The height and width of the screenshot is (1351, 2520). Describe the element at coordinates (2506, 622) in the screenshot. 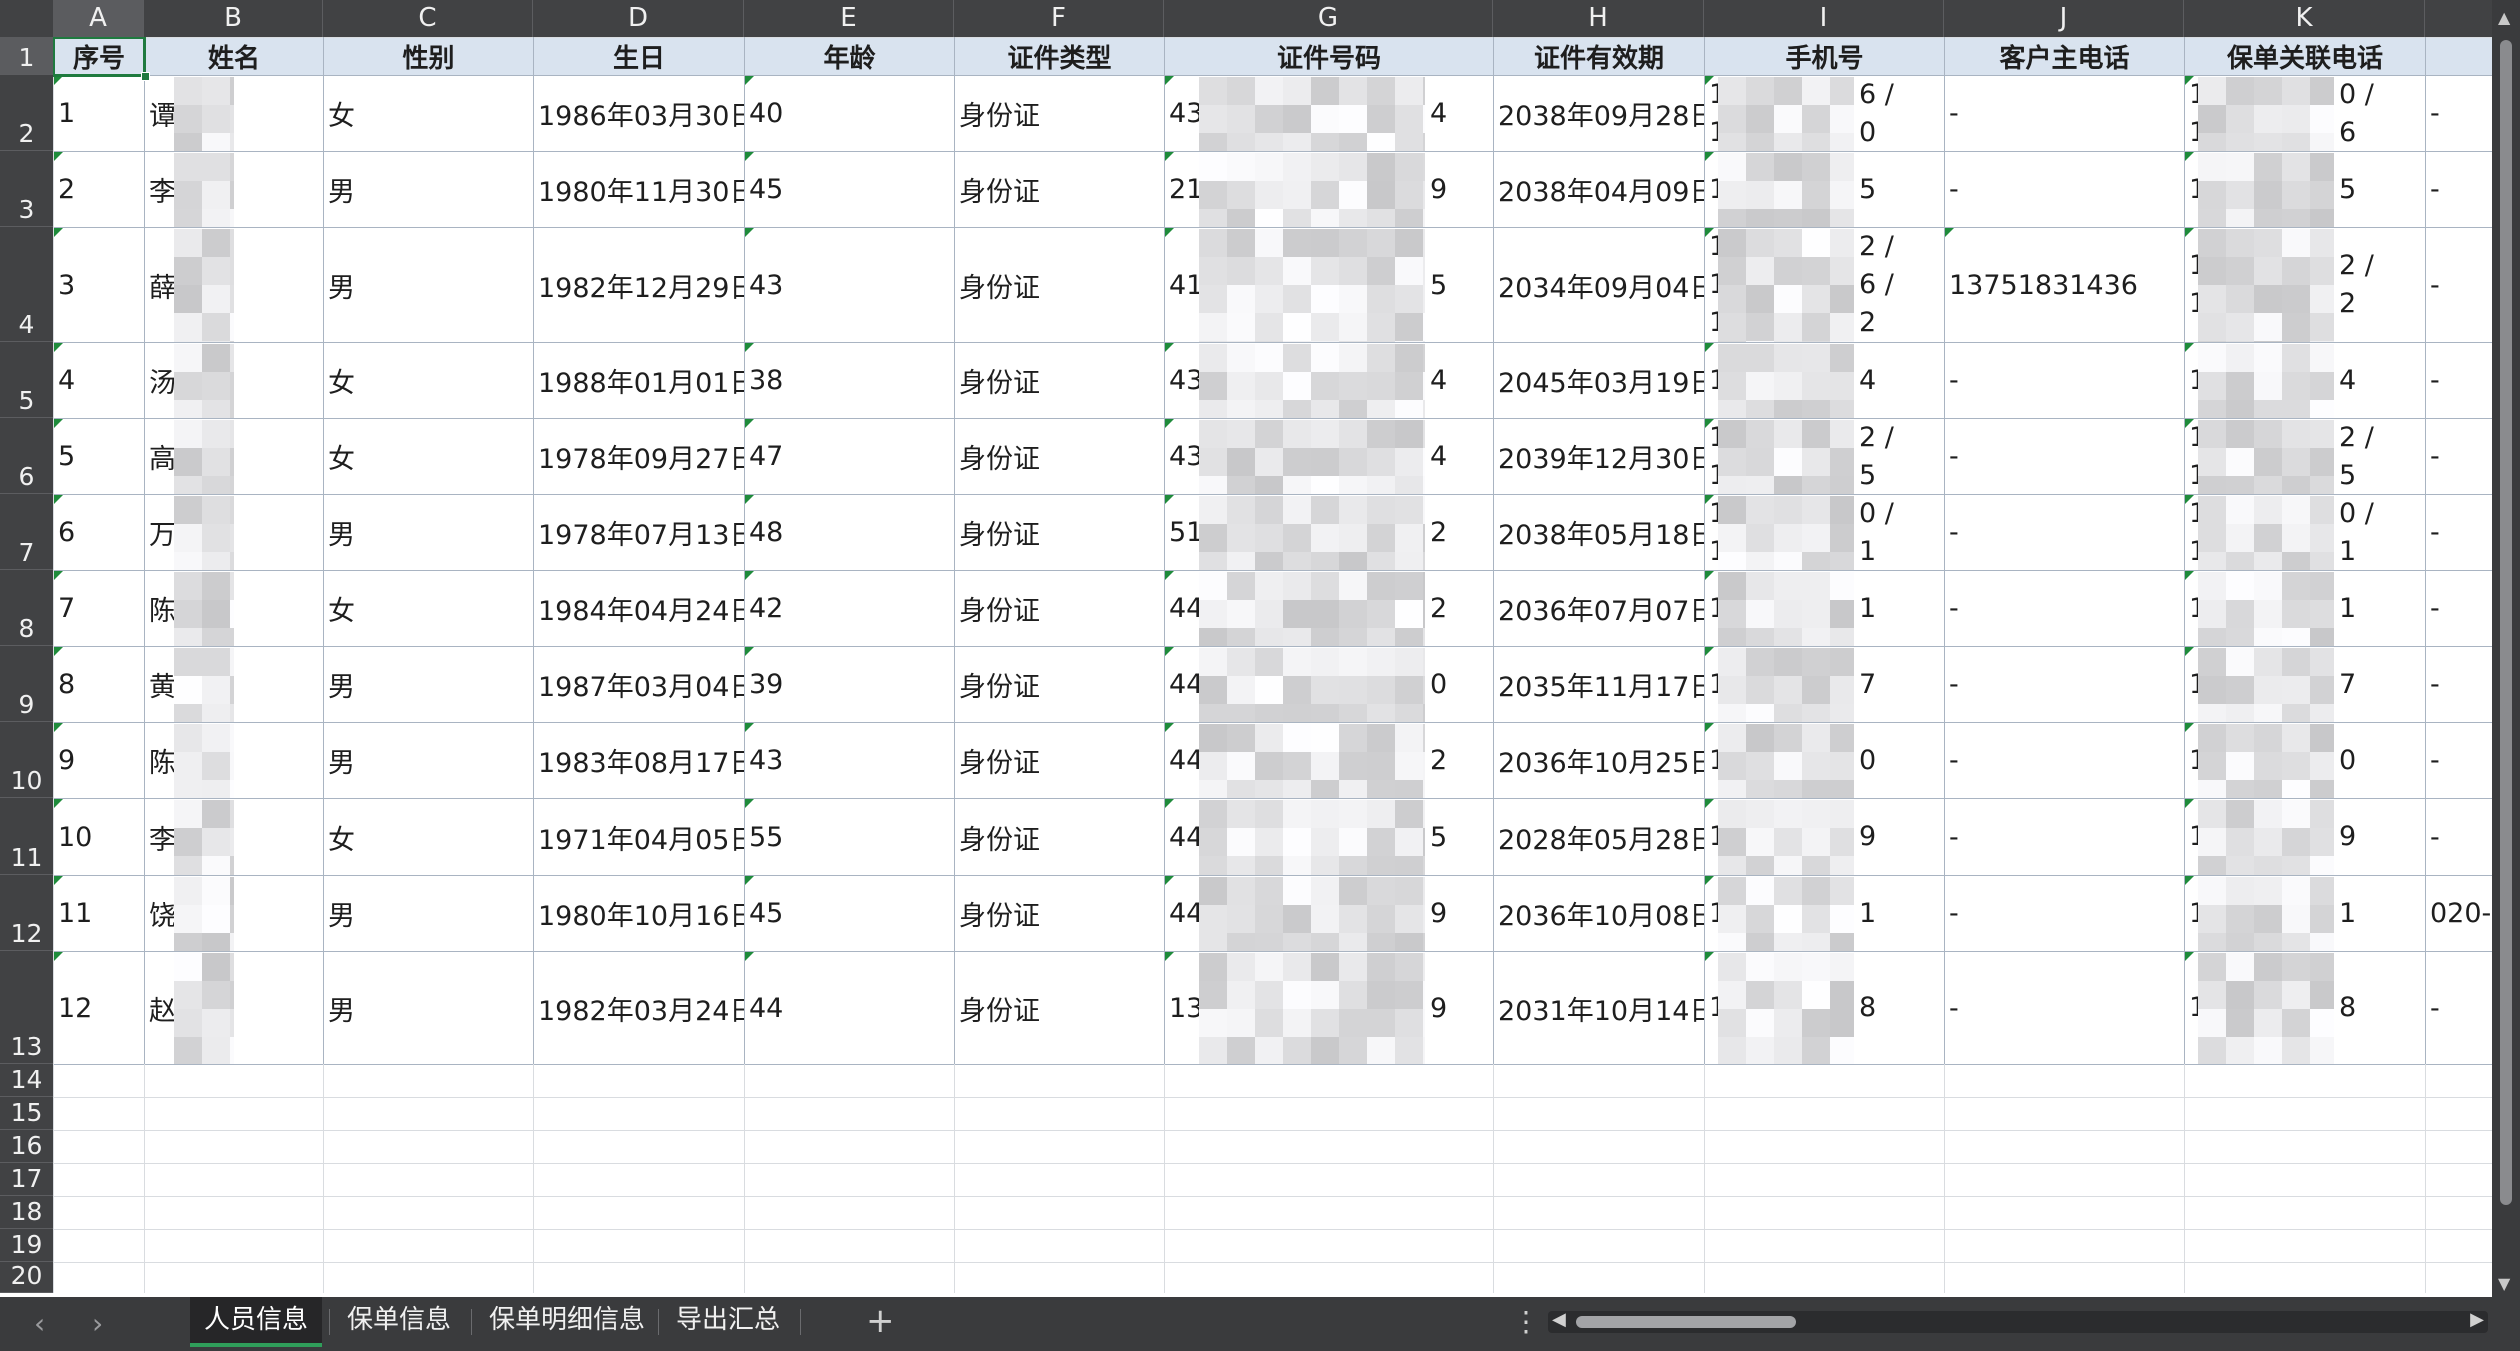

I see `vertical-scroll-thumb` at that location.